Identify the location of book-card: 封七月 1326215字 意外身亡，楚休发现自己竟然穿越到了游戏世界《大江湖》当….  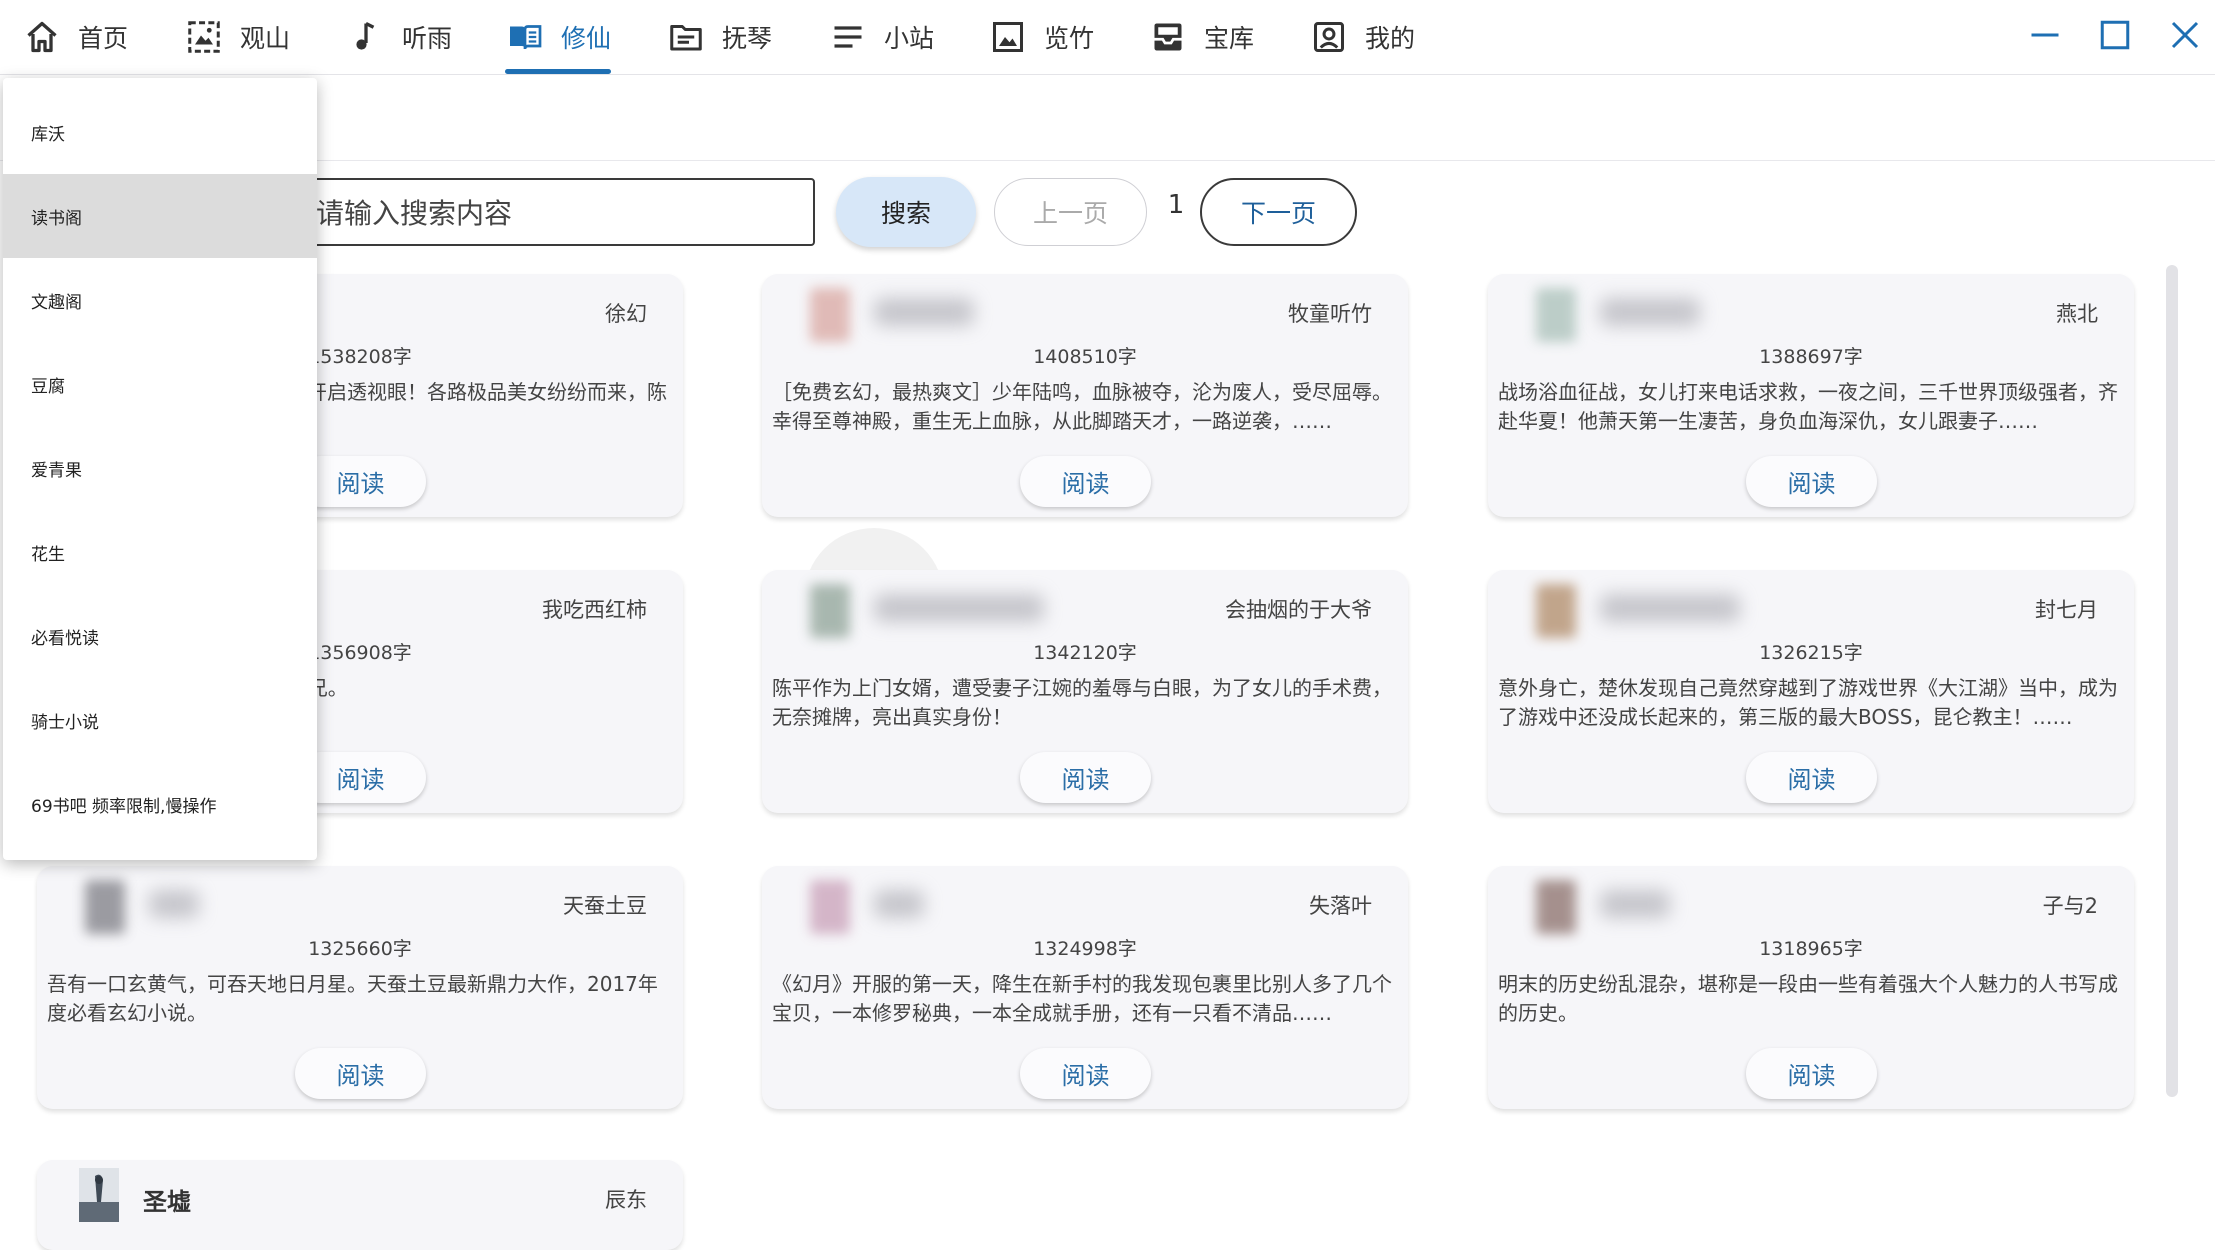
(1811, 691).